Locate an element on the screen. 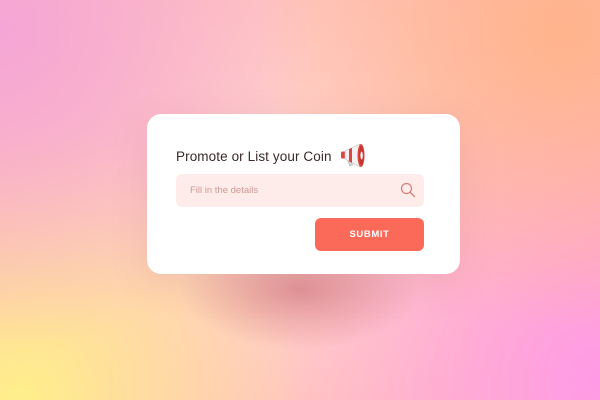  megaphone-icon is located at coordinates (352, 155).